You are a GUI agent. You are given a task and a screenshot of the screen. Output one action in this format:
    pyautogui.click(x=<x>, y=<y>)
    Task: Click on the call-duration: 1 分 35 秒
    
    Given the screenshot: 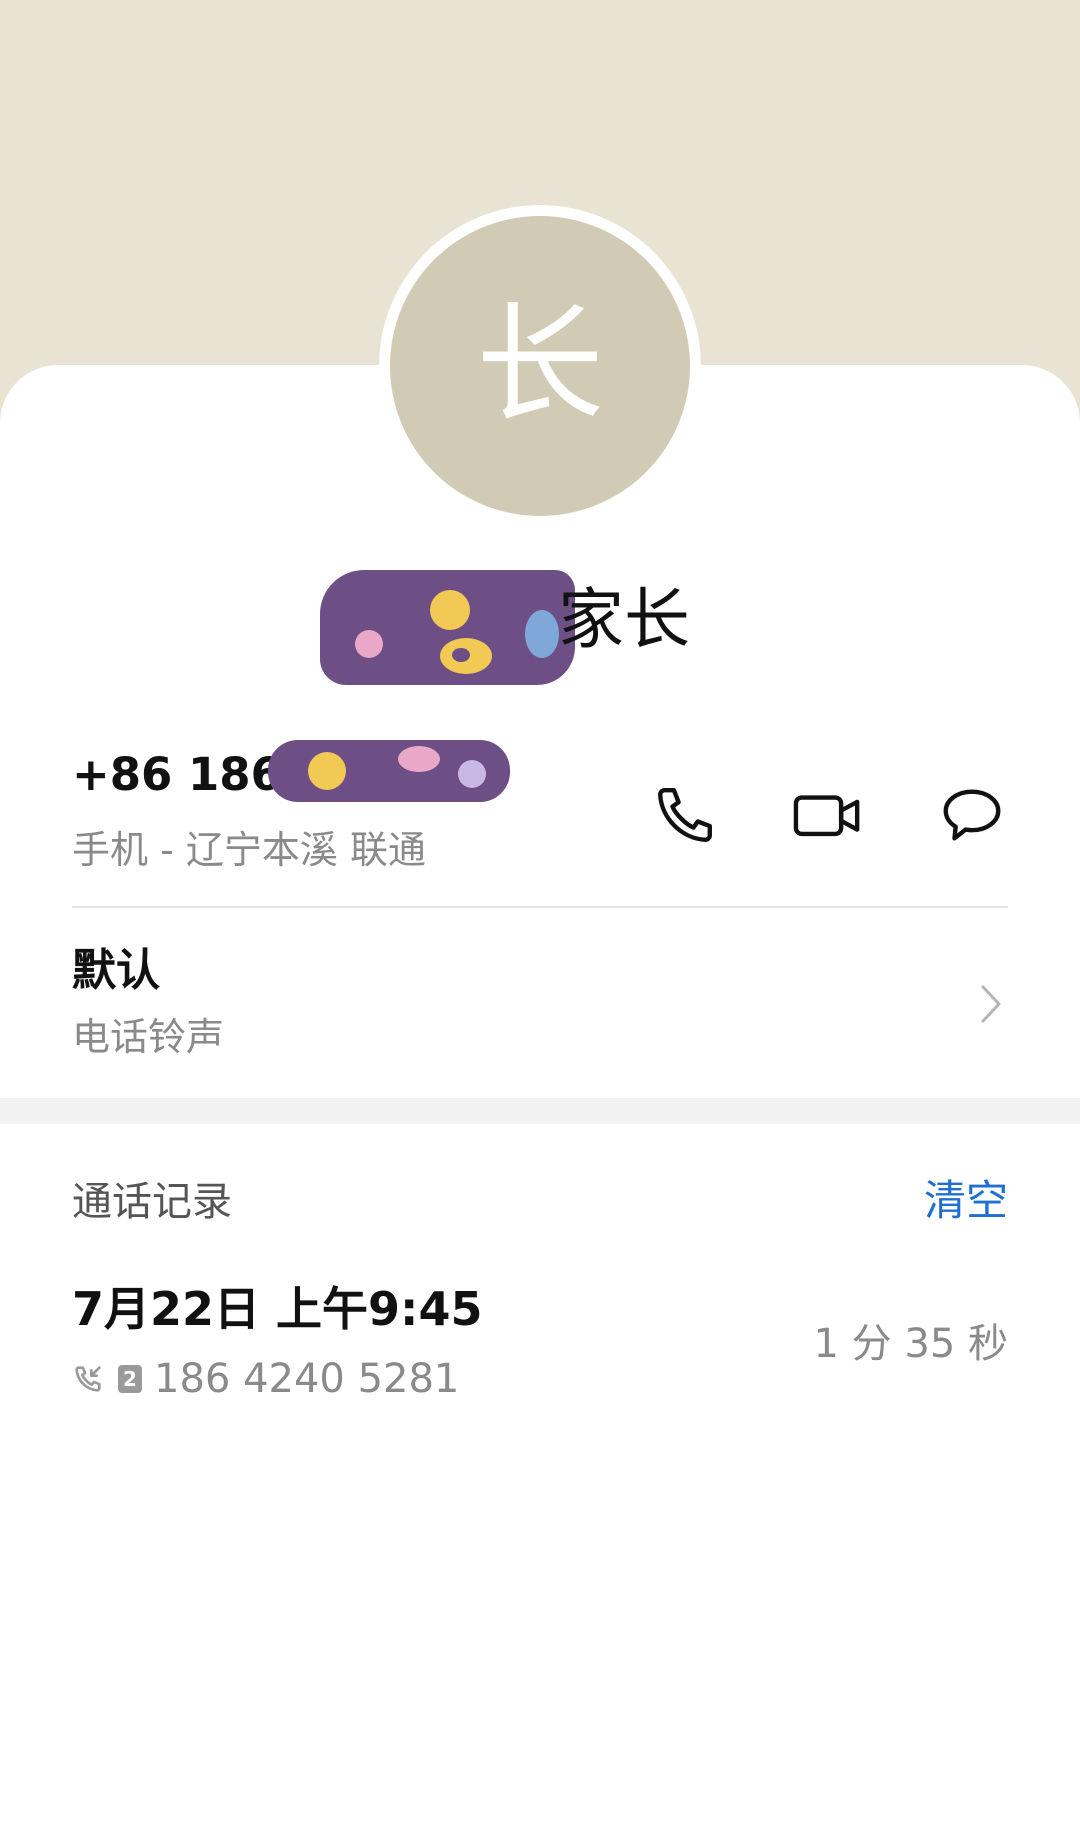 What is the action you would take?
    pyautogui.click(x=911, y=1344)
    